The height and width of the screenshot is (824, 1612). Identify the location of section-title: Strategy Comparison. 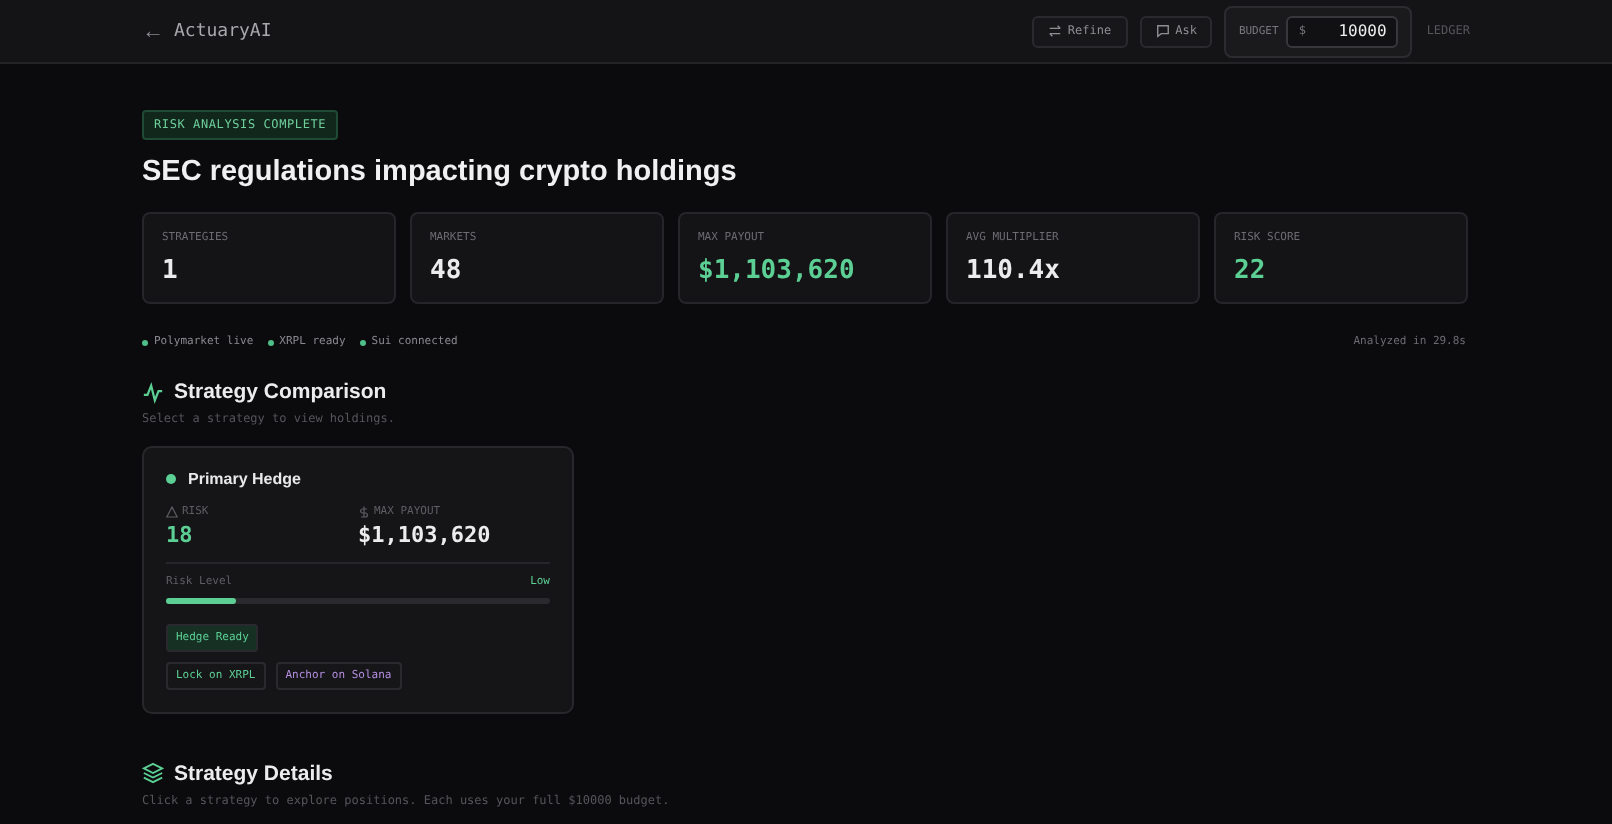
(280, 392).